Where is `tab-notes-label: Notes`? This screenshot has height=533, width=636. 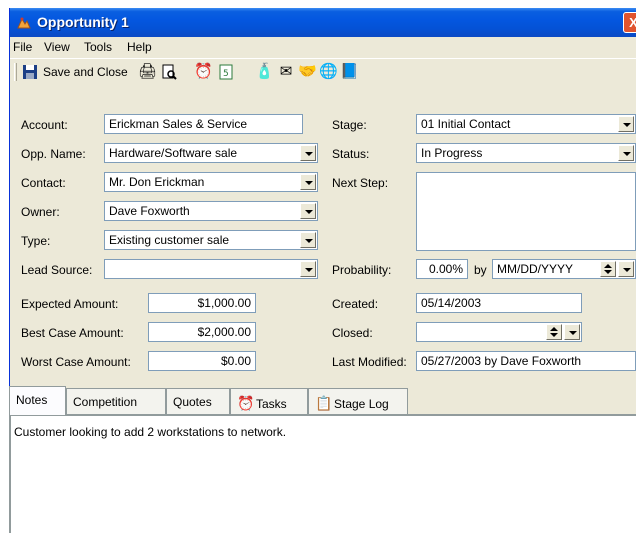
tab-notes-label: Notes is located at coordinates (32, 400).